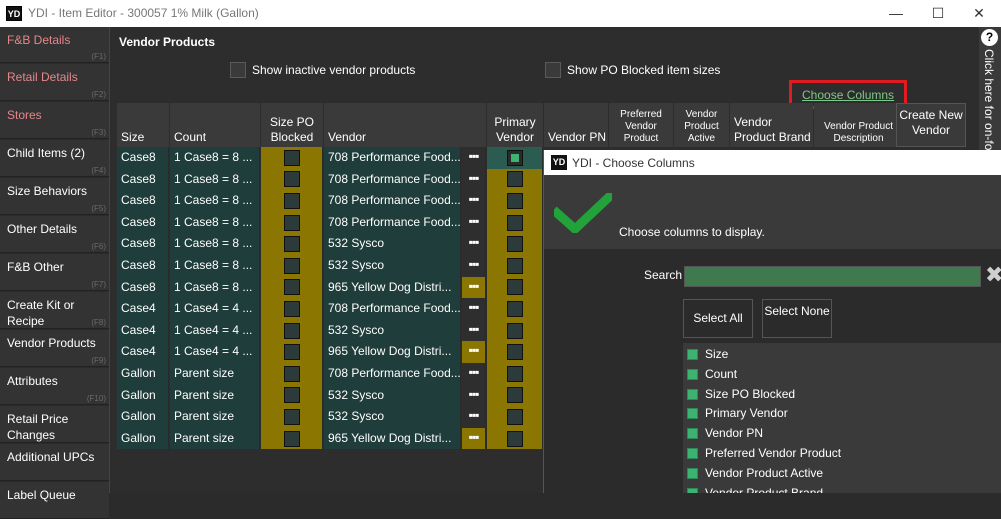  I want to click on cell-size-po-blocked, so click(292, 266).